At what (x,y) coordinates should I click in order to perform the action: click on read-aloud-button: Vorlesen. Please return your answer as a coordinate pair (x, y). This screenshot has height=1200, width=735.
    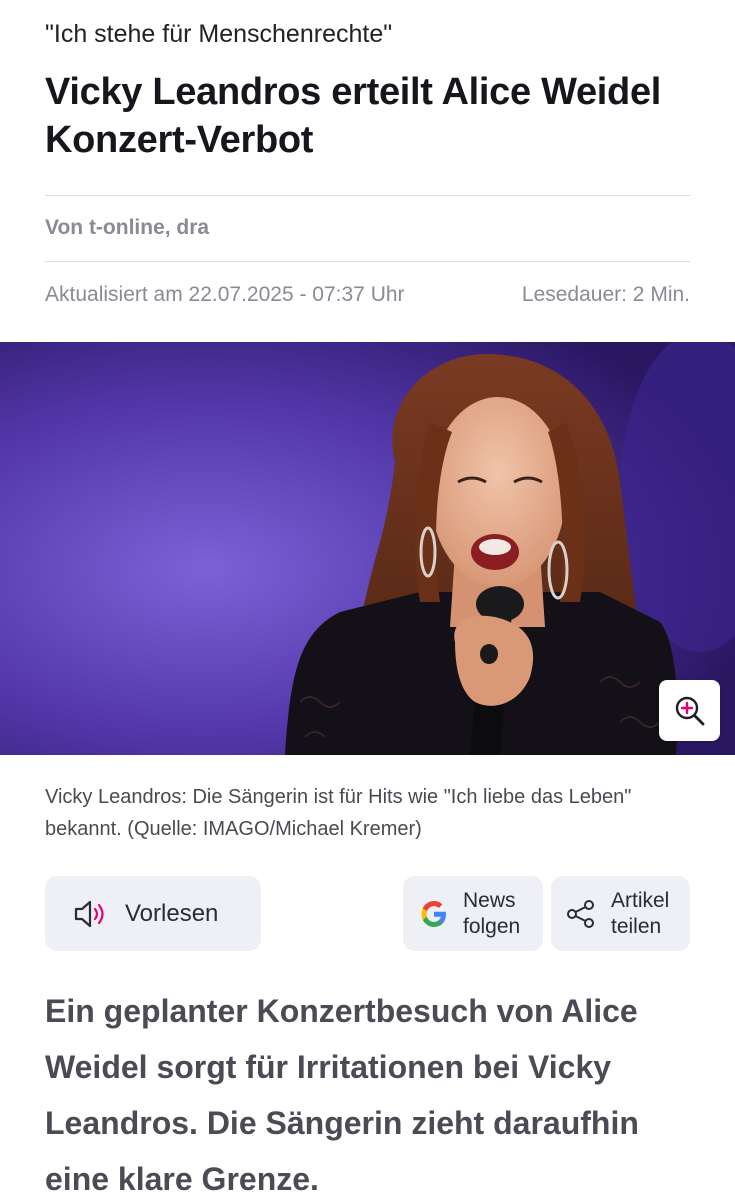
    Looking at the image, I should click on (153, 913).